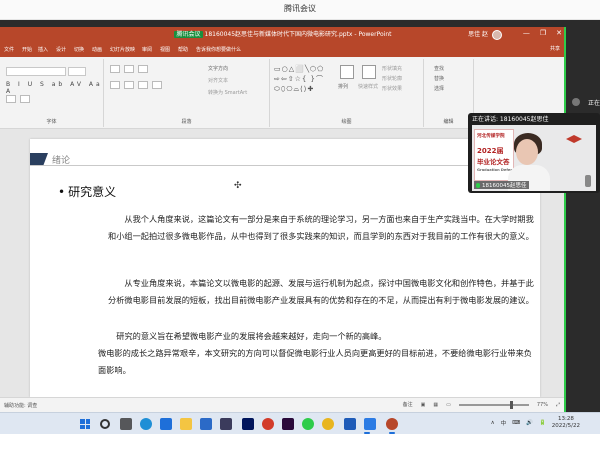  I want to click on premiere-icon, so click(288, 424).